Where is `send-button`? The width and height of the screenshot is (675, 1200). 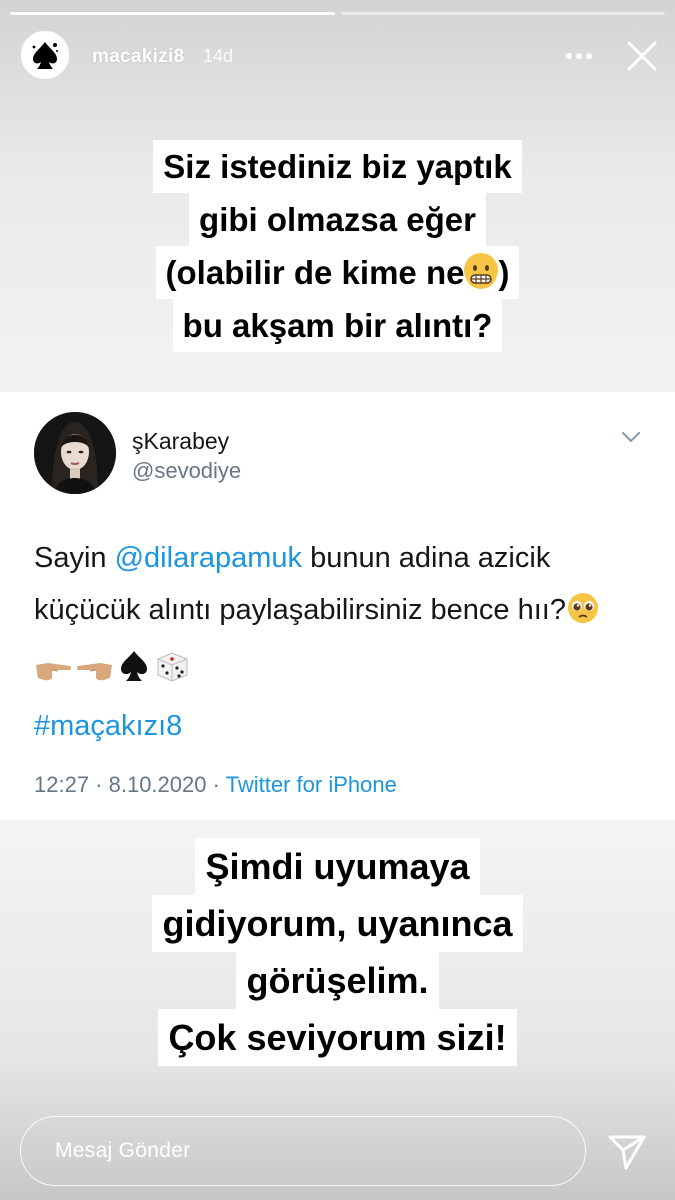 send-button is located at coordinates (627, 1151).